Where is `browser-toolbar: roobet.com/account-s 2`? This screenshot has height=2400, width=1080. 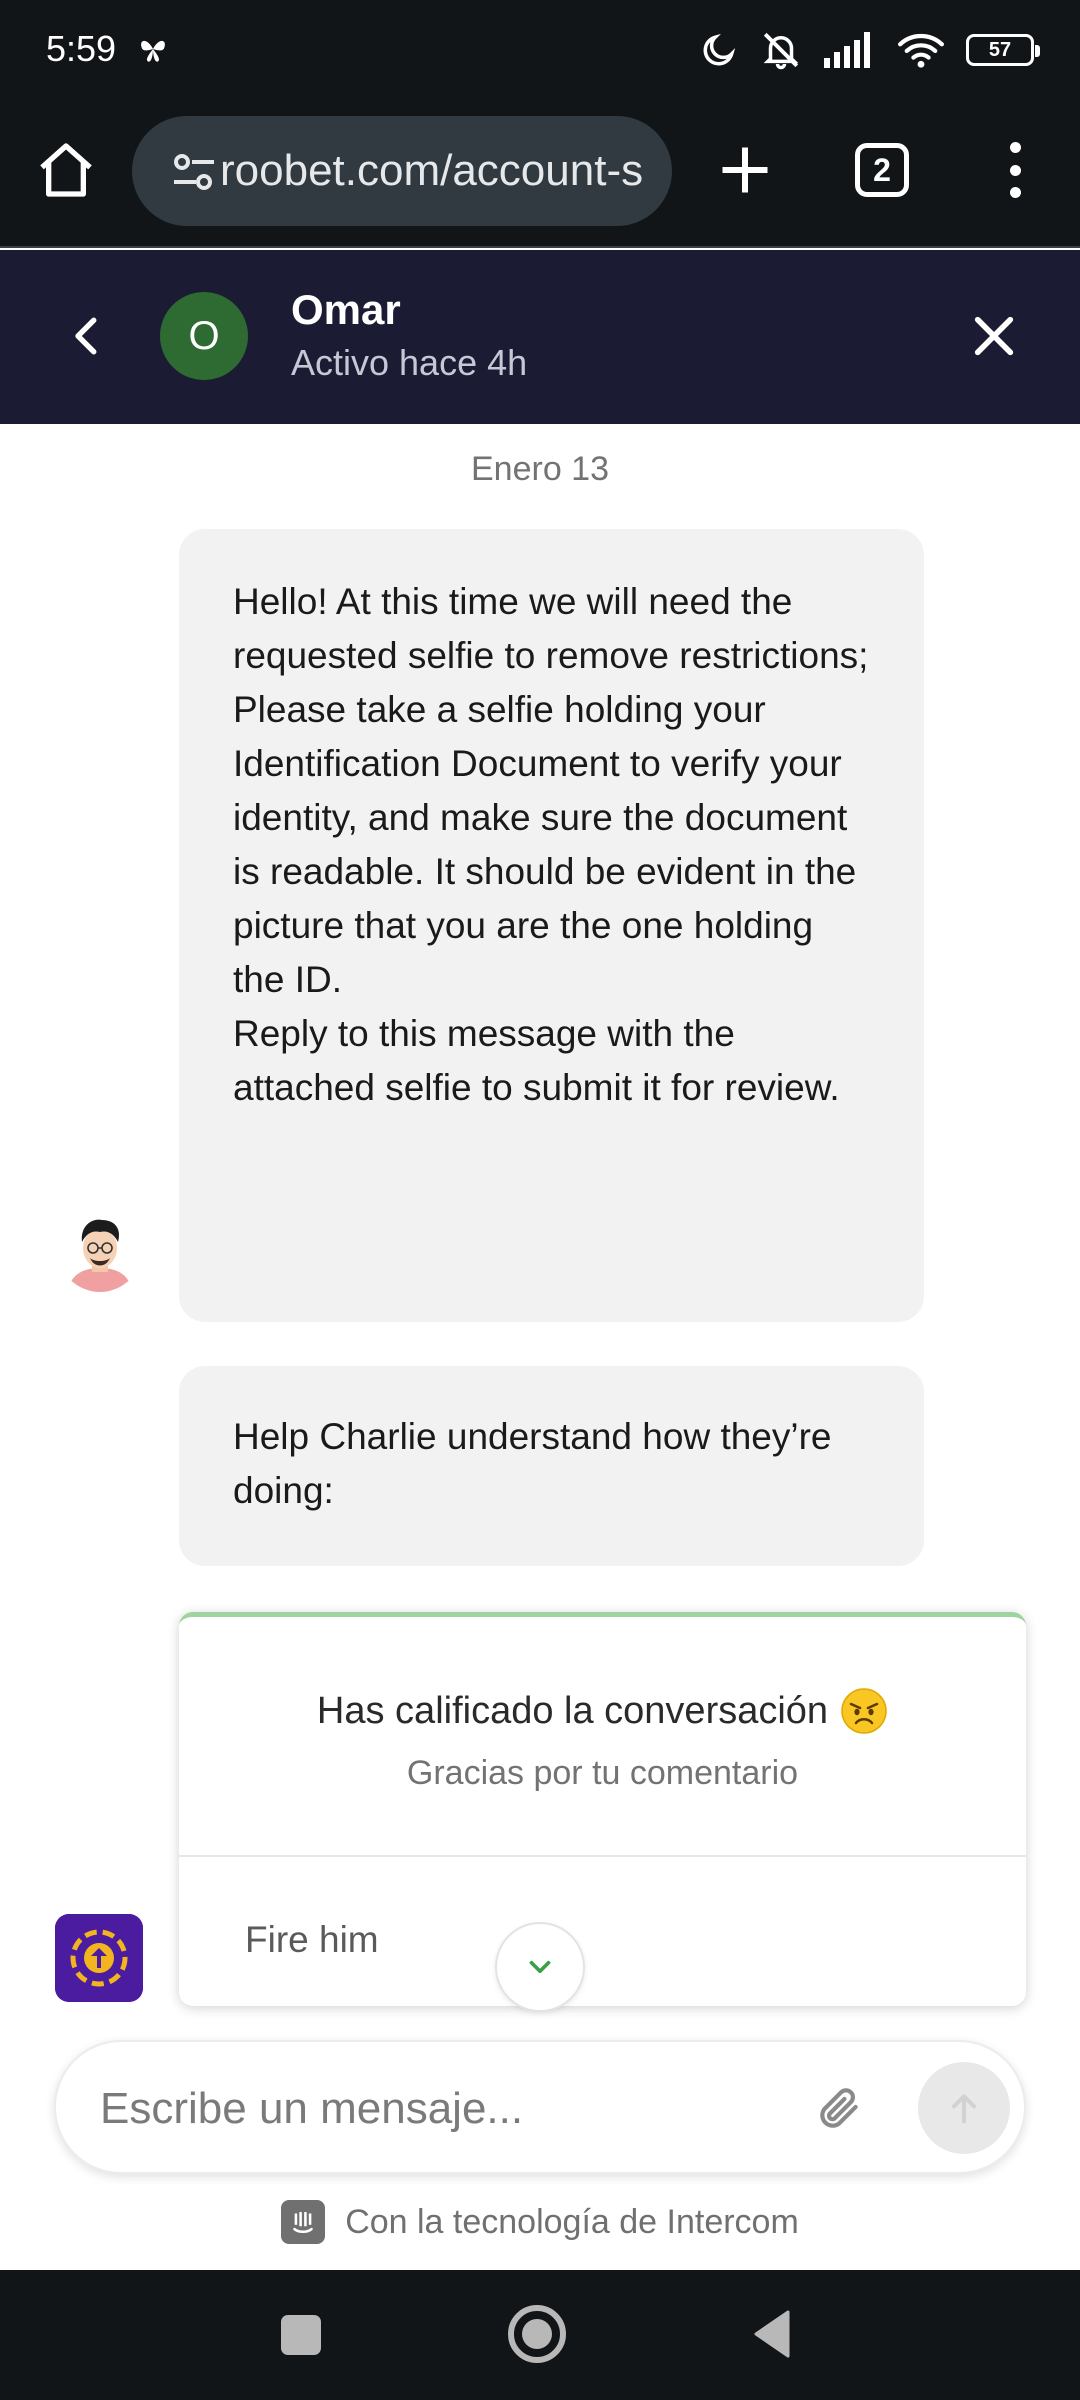
browser-toolbar: roobet.com/account-s 2 is located at coordinates (540, 174).